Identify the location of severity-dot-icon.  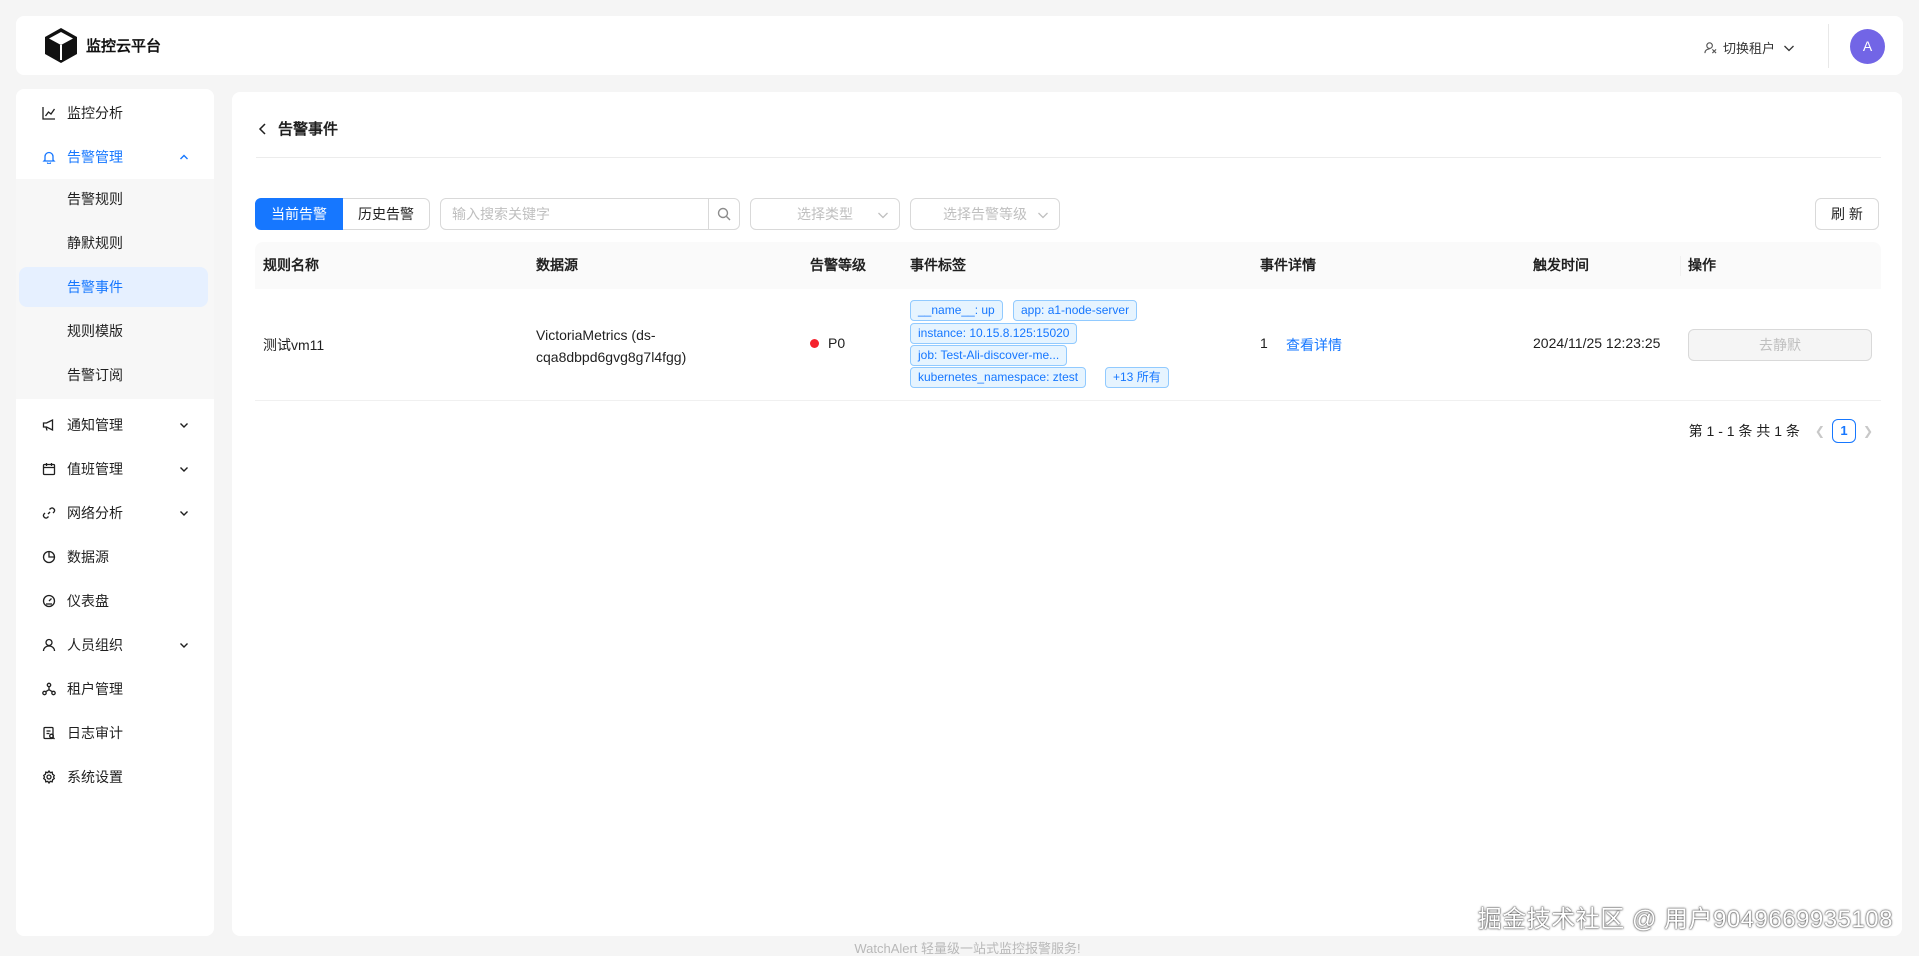
(814, 343).